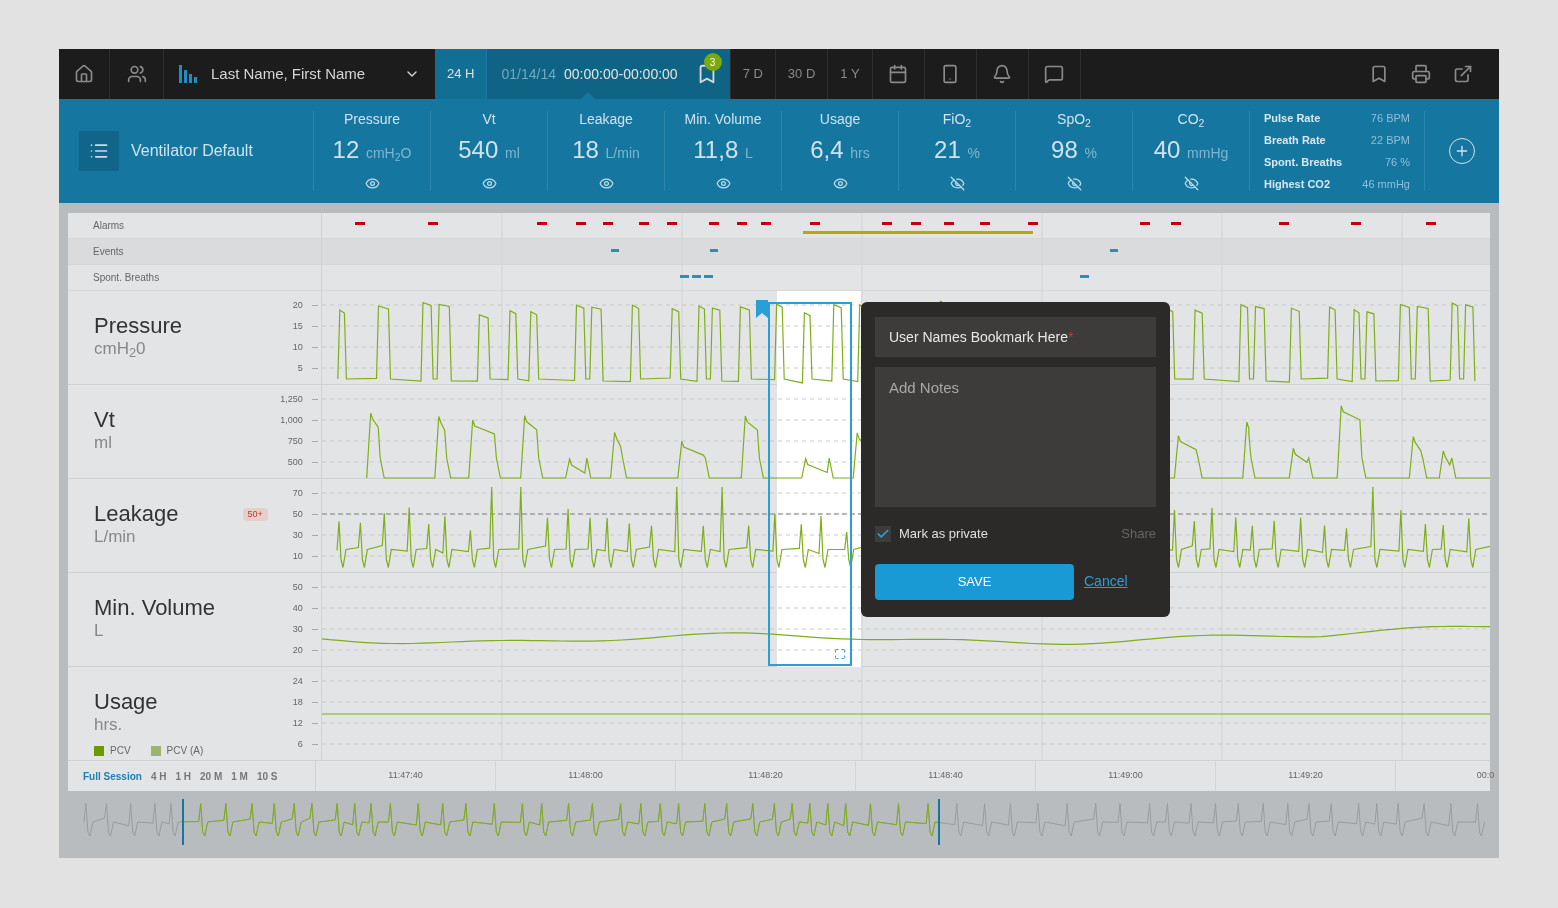 The image size is (1558, 908). What do you see at coordinates (84, 74) in the screenshot?
I see `home-icon` at bounding box center [84, 74].